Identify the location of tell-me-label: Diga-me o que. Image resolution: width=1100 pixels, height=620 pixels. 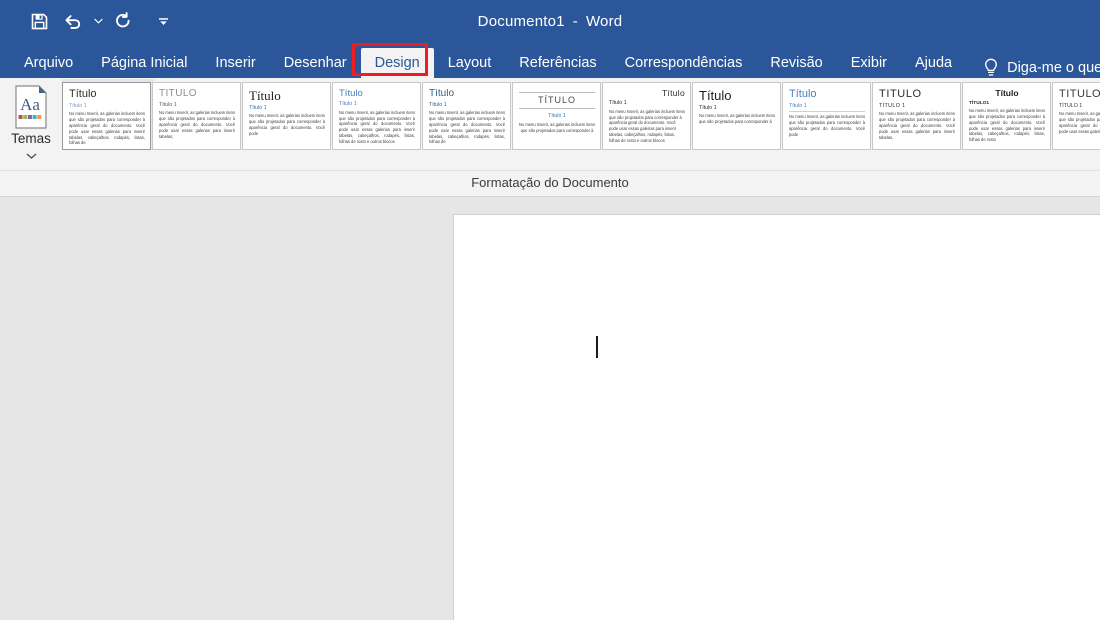
(1053, 68).